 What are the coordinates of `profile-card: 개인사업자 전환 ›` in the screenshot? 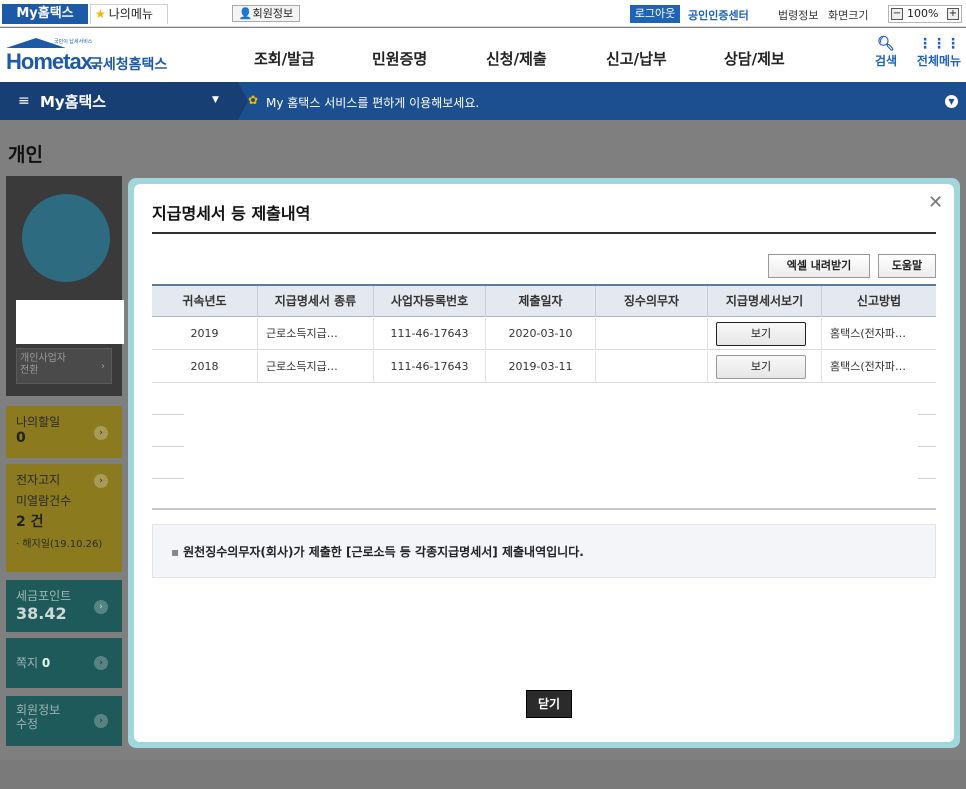 It's located at (65, 286).